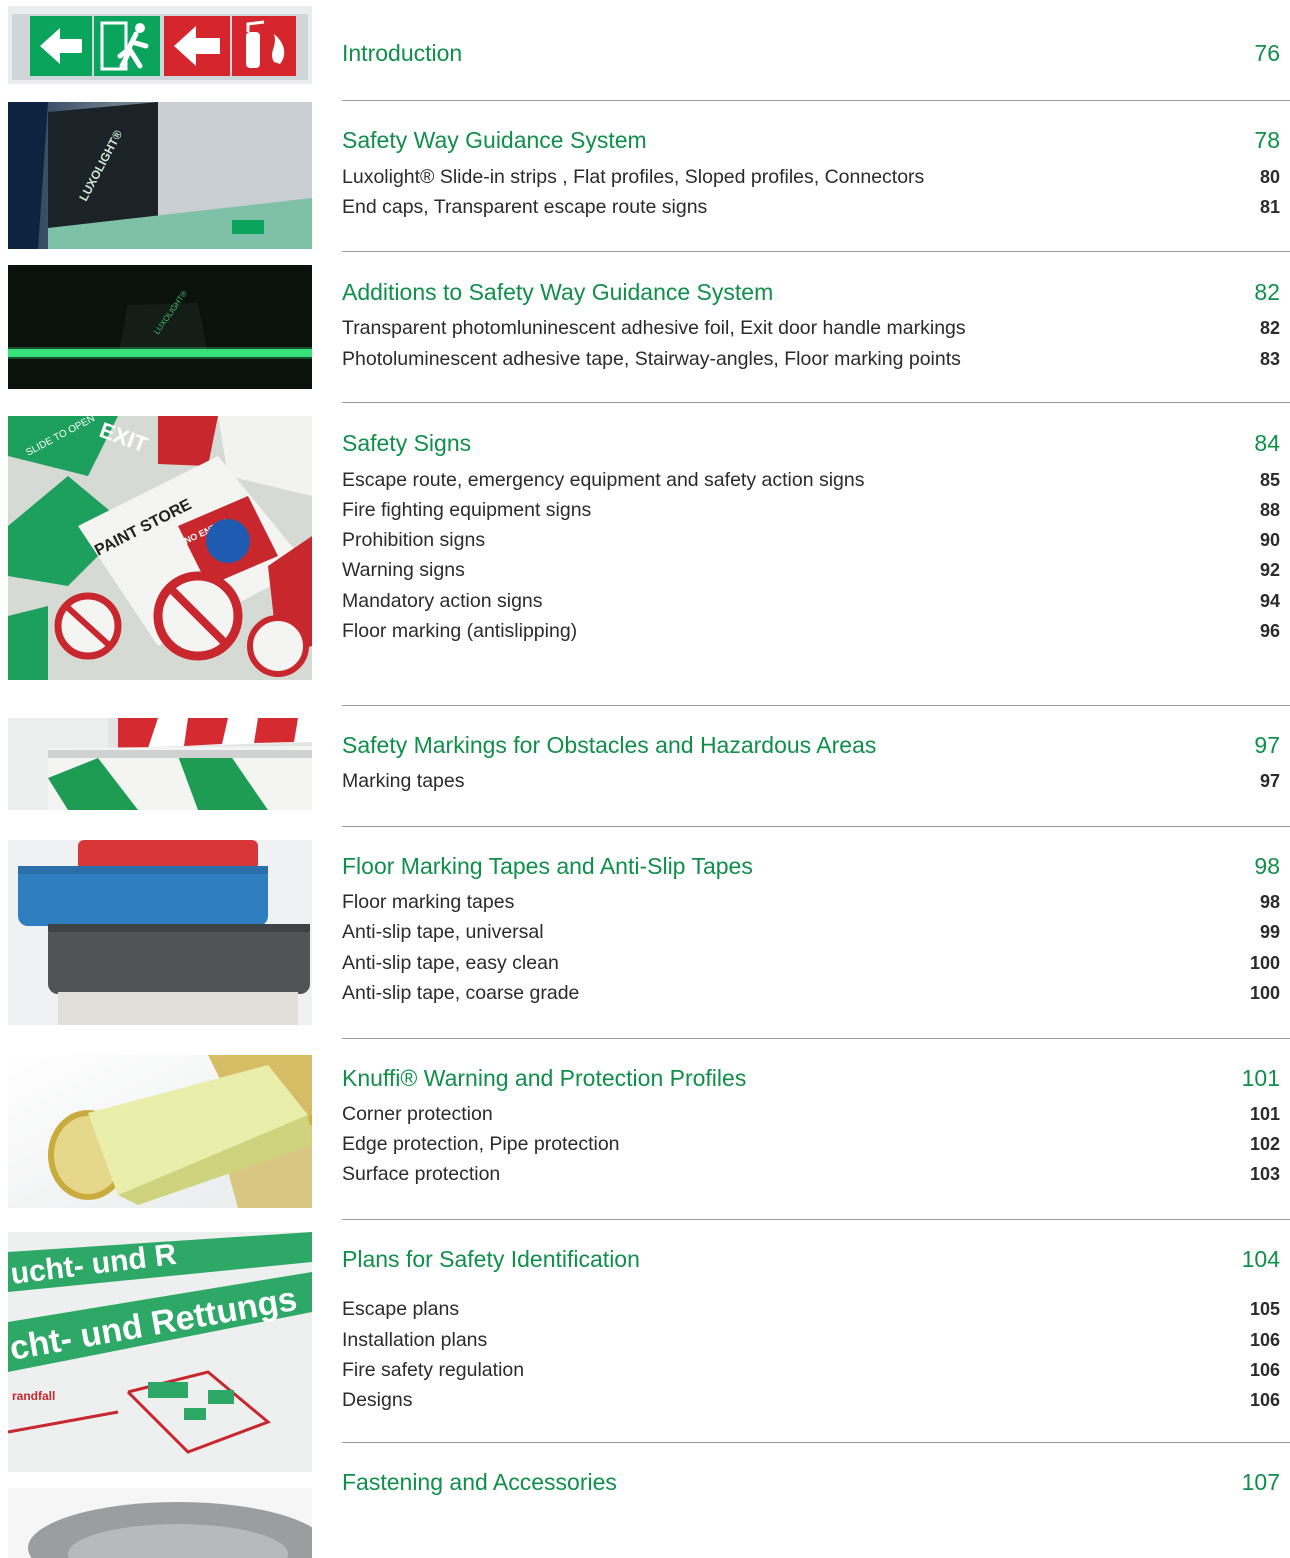 This screenshot has width=1290, height=1558. What do you see at coordinates (1264, 1309) in the screenshot?
I see `entry-page: 105` at bounding box center [1264, 1309].